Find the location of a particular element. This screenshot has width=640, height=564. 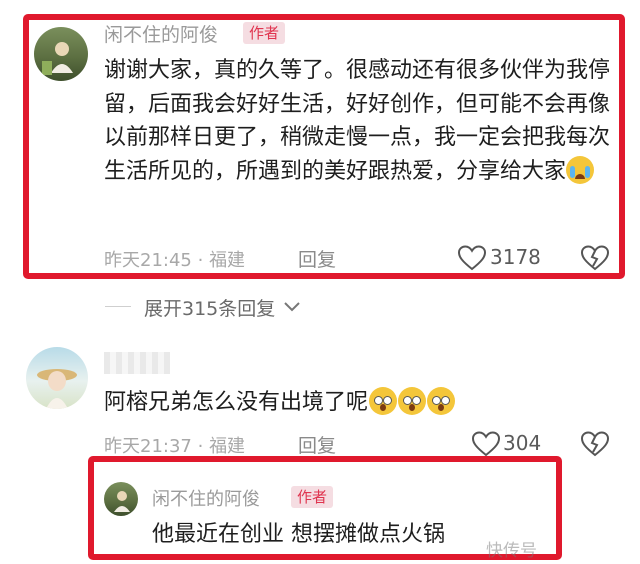

reply-button: 回复 is located at coordinates (317, 258).